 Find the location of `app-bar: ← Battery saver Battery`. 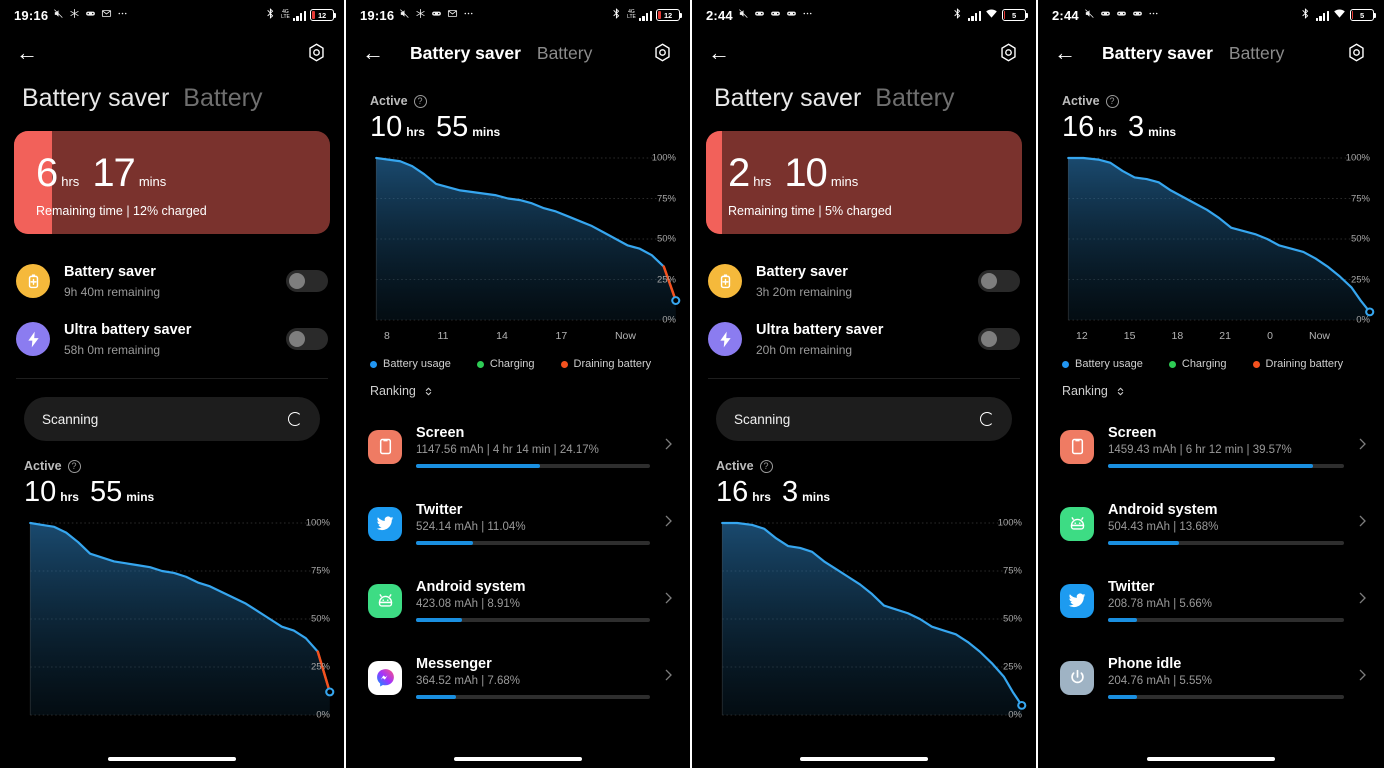

app-bar: ← Battery saver Battery is located at coordinates (1211, 53).